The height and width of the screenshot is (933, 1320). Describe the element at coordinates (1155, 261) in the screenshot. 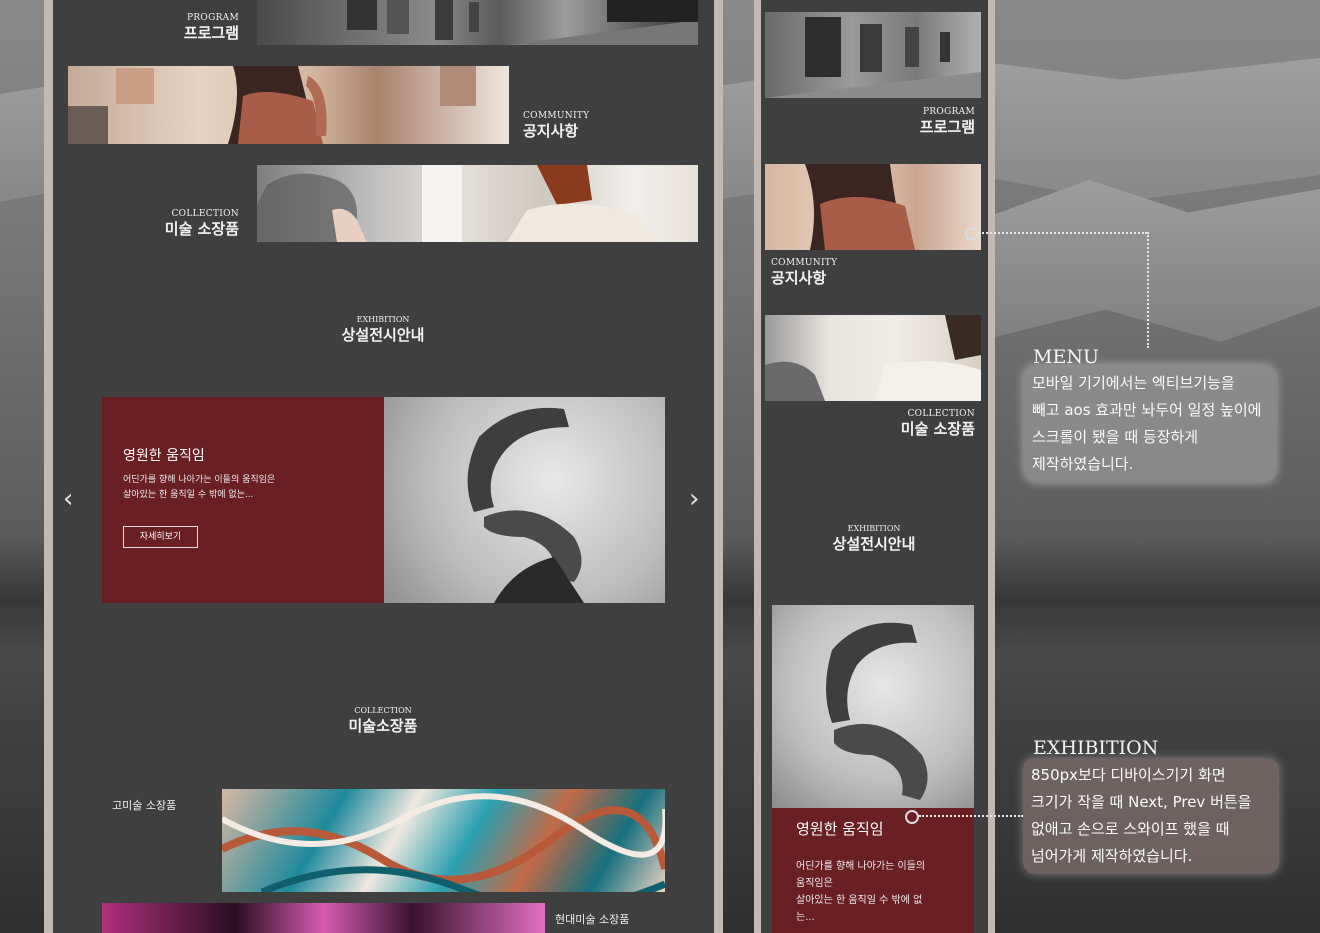

I see `background-torn-paper` at that location.